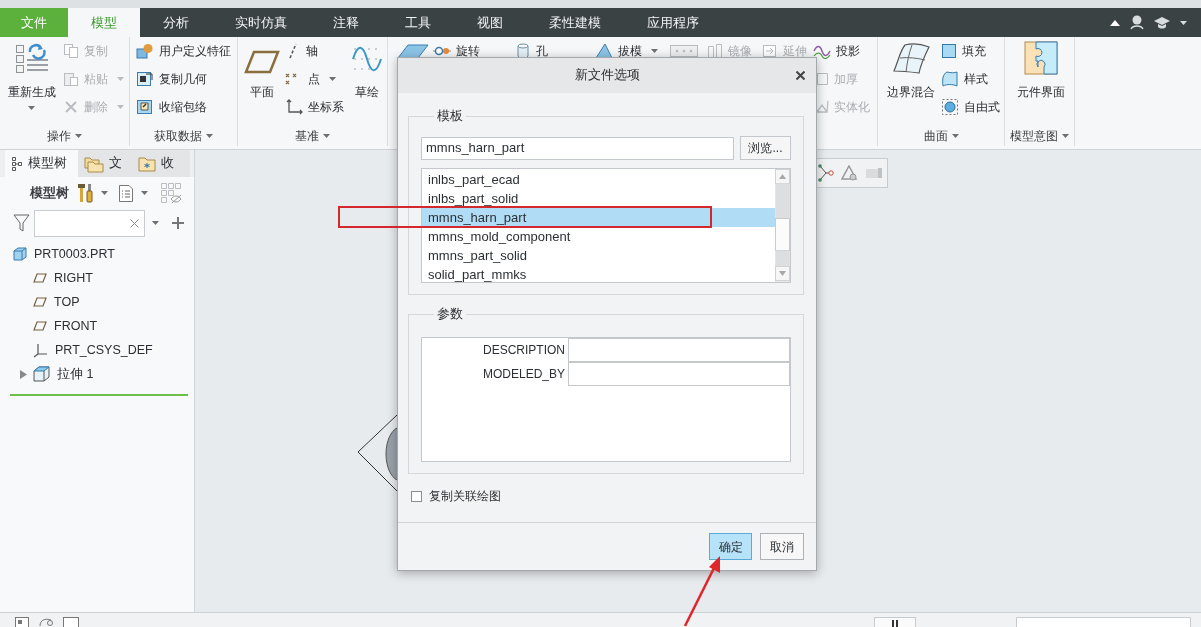 This screenshot has width=1201, height=627. Describe the element at coordinates (1137, 22) in the screenshot. I see `user-icon` at that location.